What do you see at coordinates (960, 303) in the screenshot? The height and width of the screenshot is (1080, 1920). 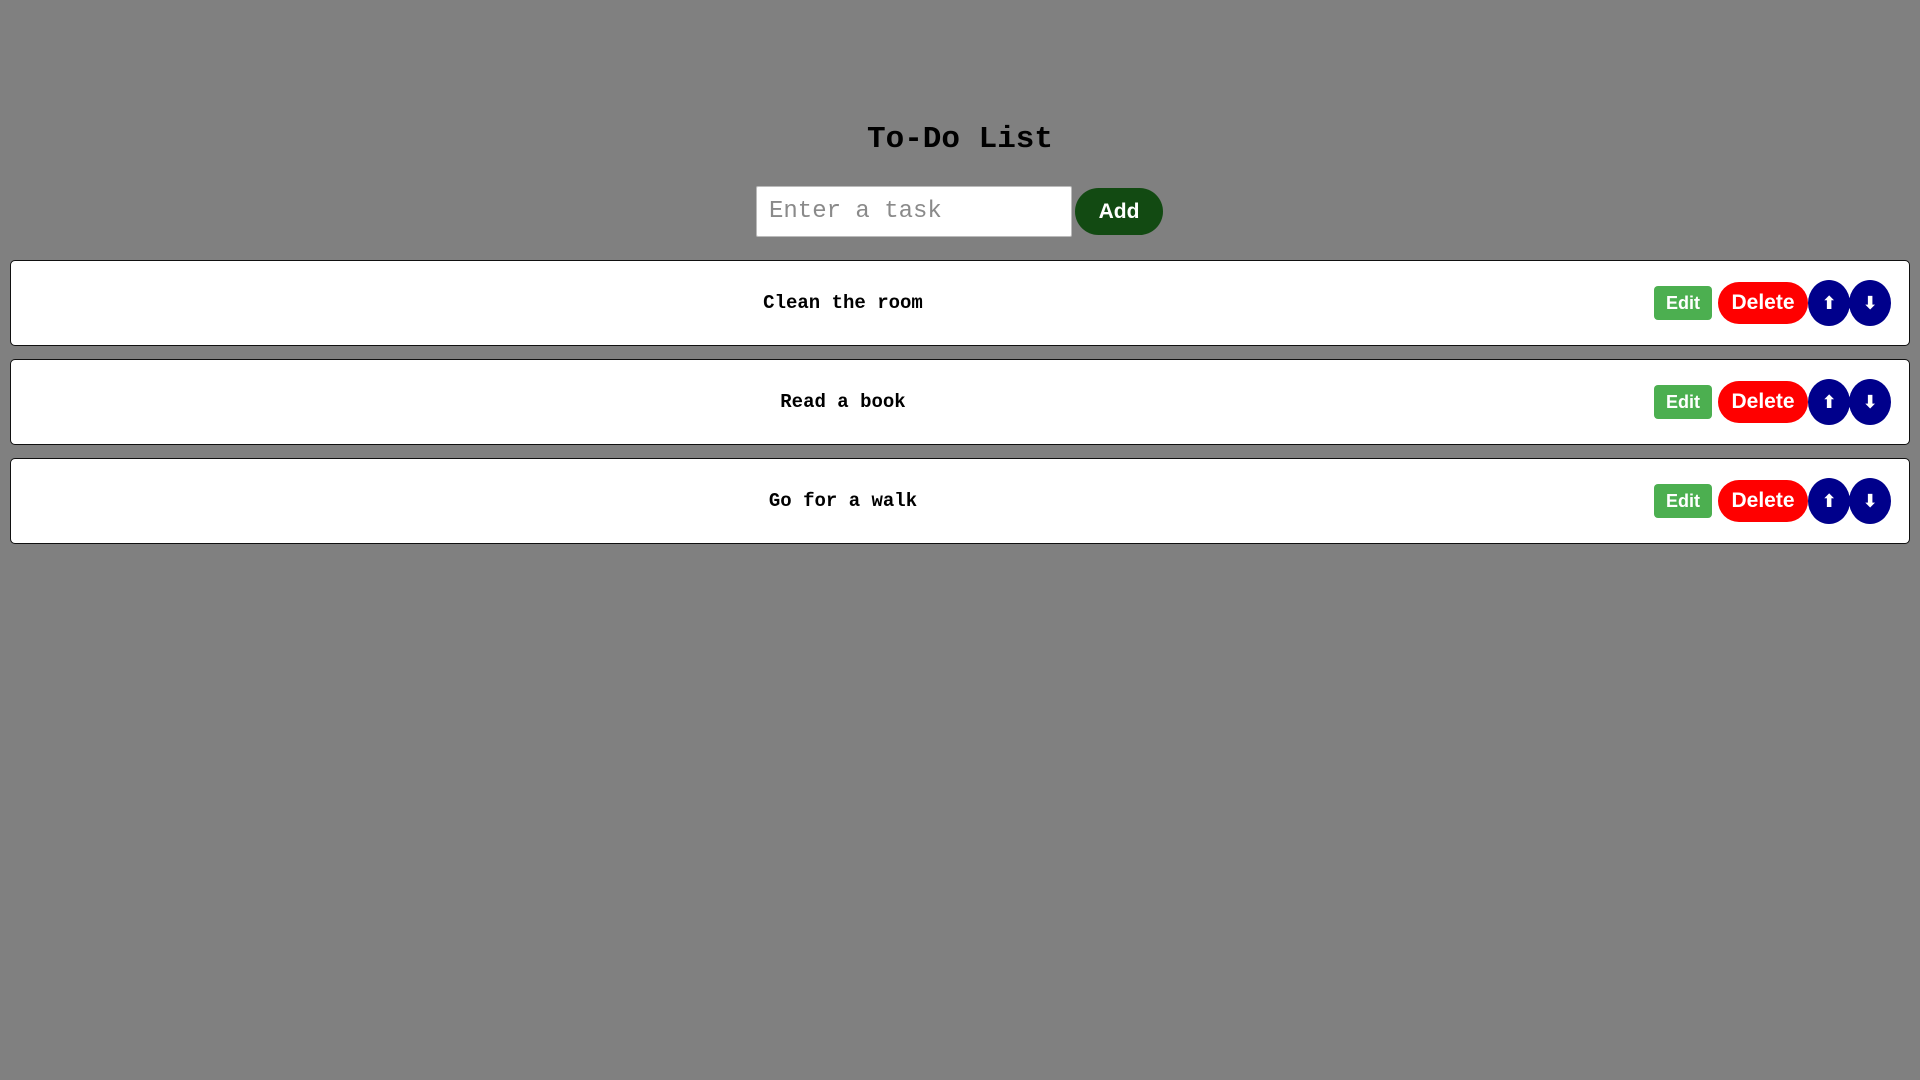 I see `task-item: Clean the room Edit Delete ⬆ ⬇` at bounding box center [960, 303].